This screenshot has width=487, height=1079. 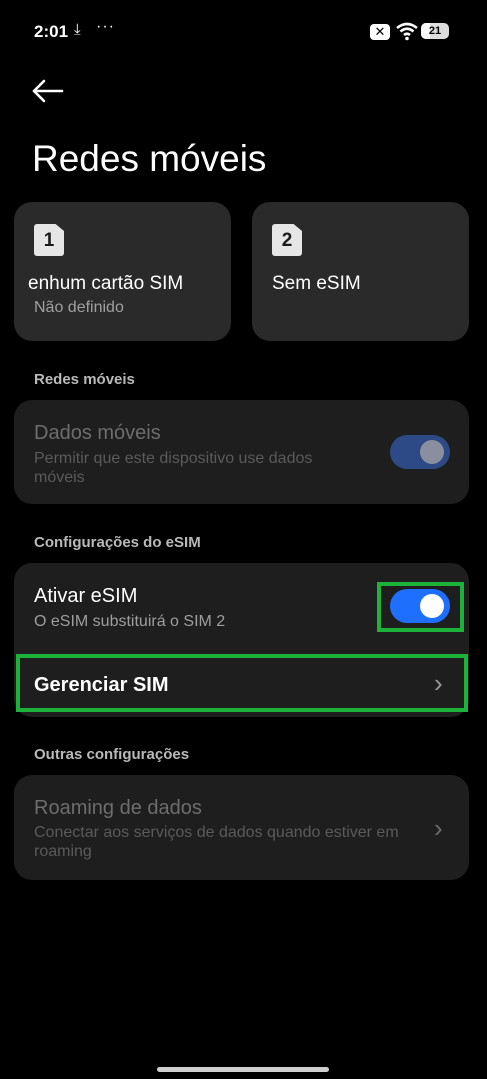 I want to click on mobile-data-title: Dados móveis, so click(x=97, y=433).